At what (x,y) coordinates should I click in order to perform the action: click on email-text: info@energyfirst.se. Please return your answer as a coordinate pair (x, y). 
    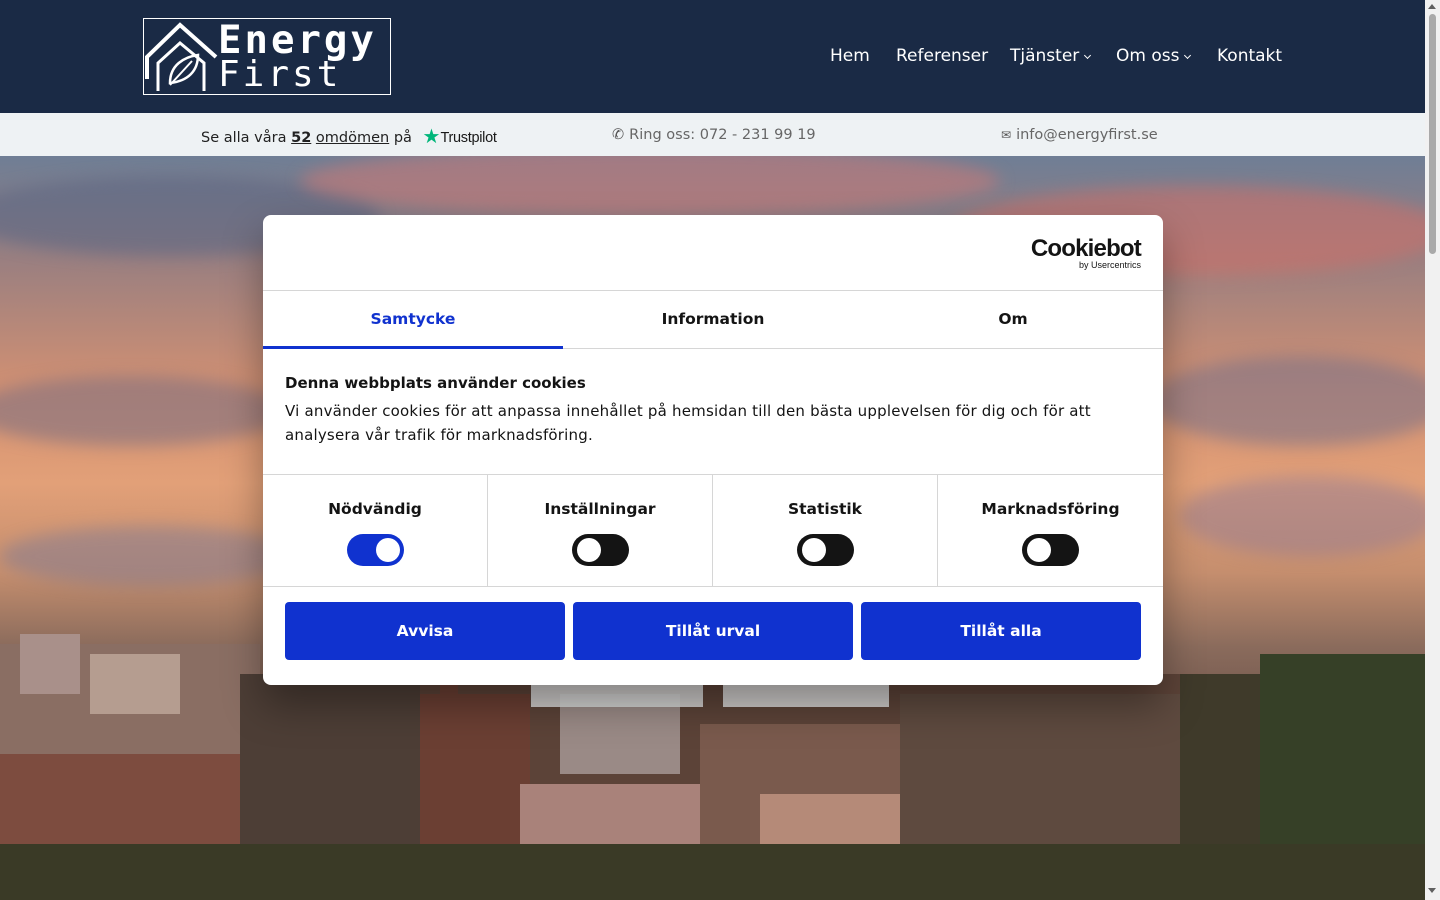
    Looking at the image, I should click on (1087, 135).